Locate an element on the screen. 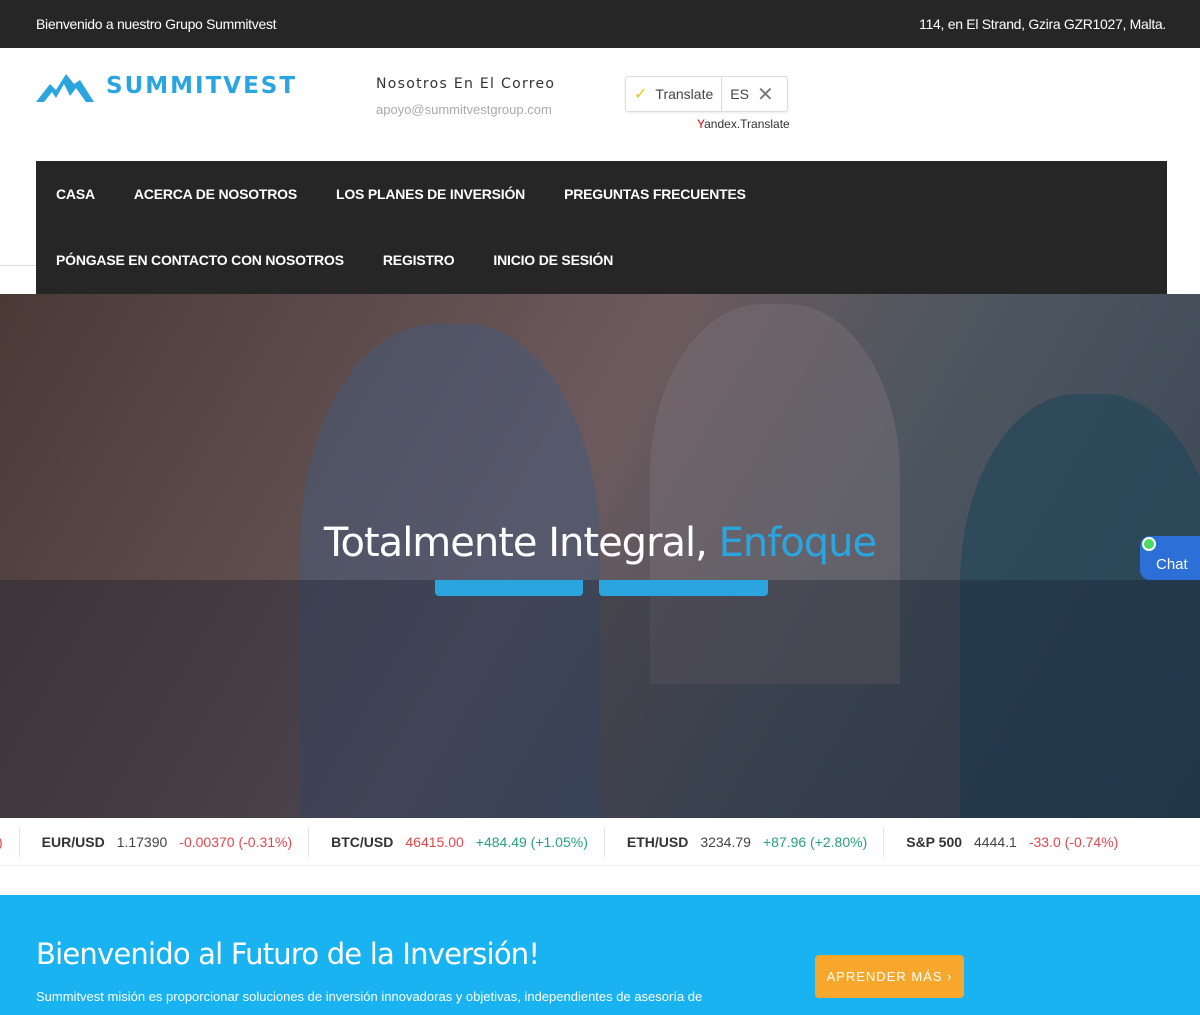  ticker-price: 46415.00 is located at coordinates (434, 841).